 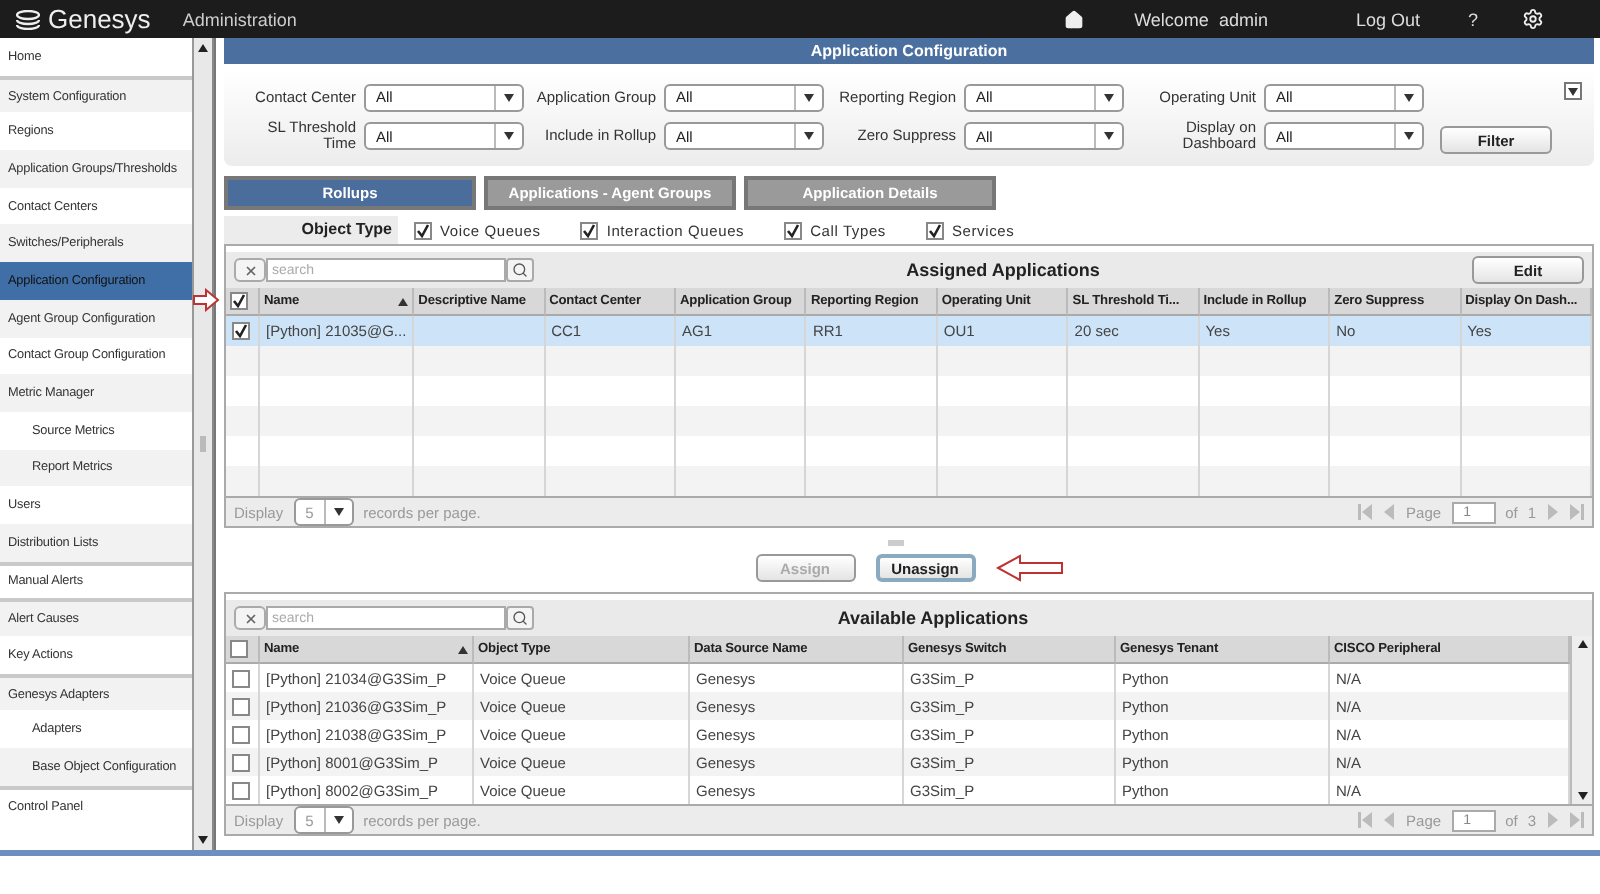 I want to click on object-type-label: Object Type, so click(x=311, y=230).